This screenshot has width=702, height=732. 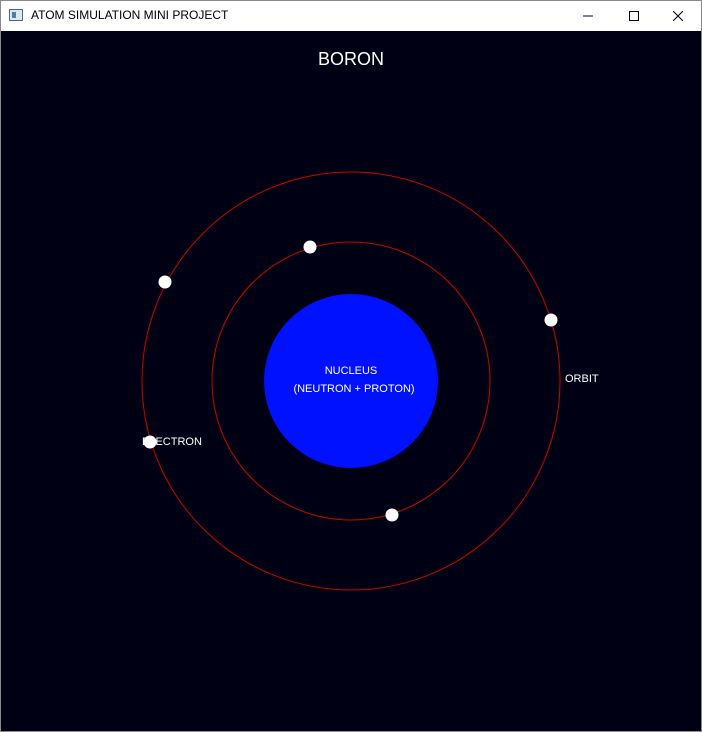 What do you see at coordinates (130, 15) in the screenshot?
I see `window-title: ATOM SIMULATION MINI PROJECT` at bounding box center [130, 15].